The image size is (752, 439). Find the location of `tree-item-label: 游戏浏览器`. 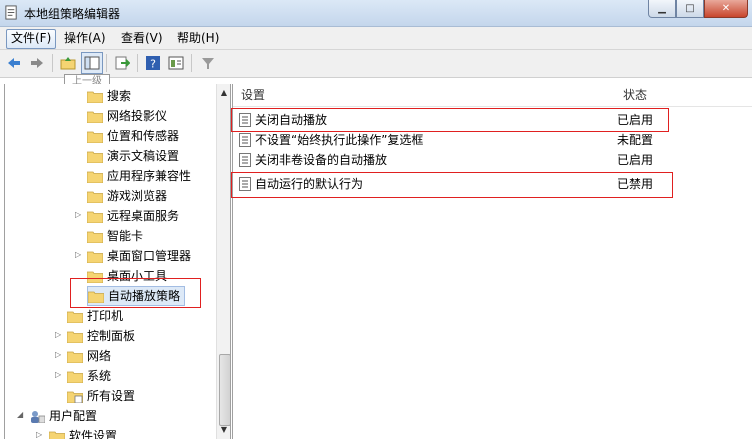

tree-item-label: 游戏浏览器 is located at coordinates (137, 196).